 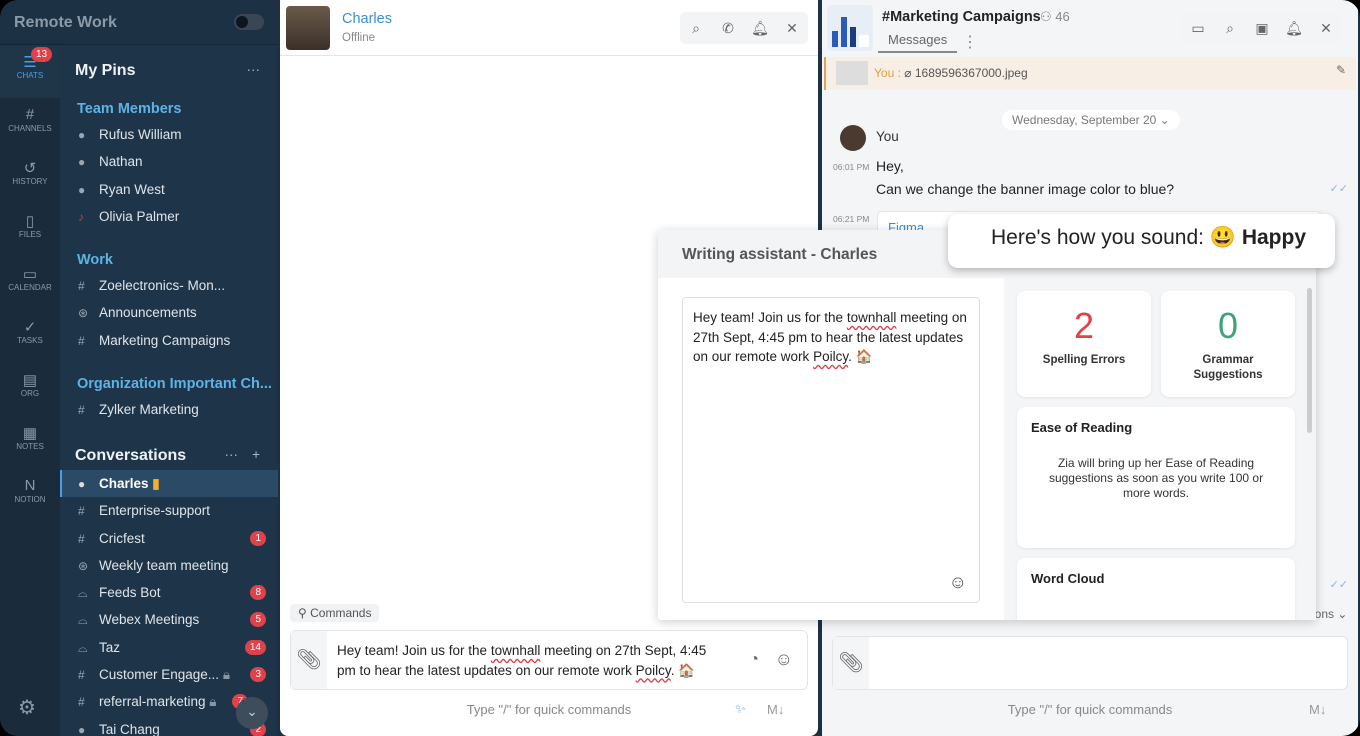 What do you see at coordinates (30, 230) in the screenshot?
I see `rail-files: ▯ FILES` at bounding box center [30, 230].